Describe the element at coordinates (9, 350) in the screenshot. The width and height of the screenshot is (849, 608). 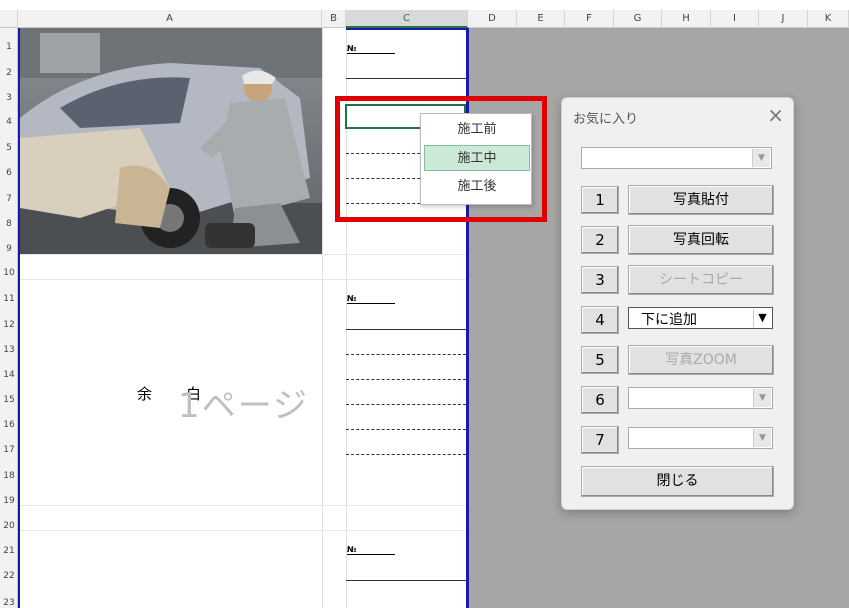
I see `row-header-13: 13` at that location.